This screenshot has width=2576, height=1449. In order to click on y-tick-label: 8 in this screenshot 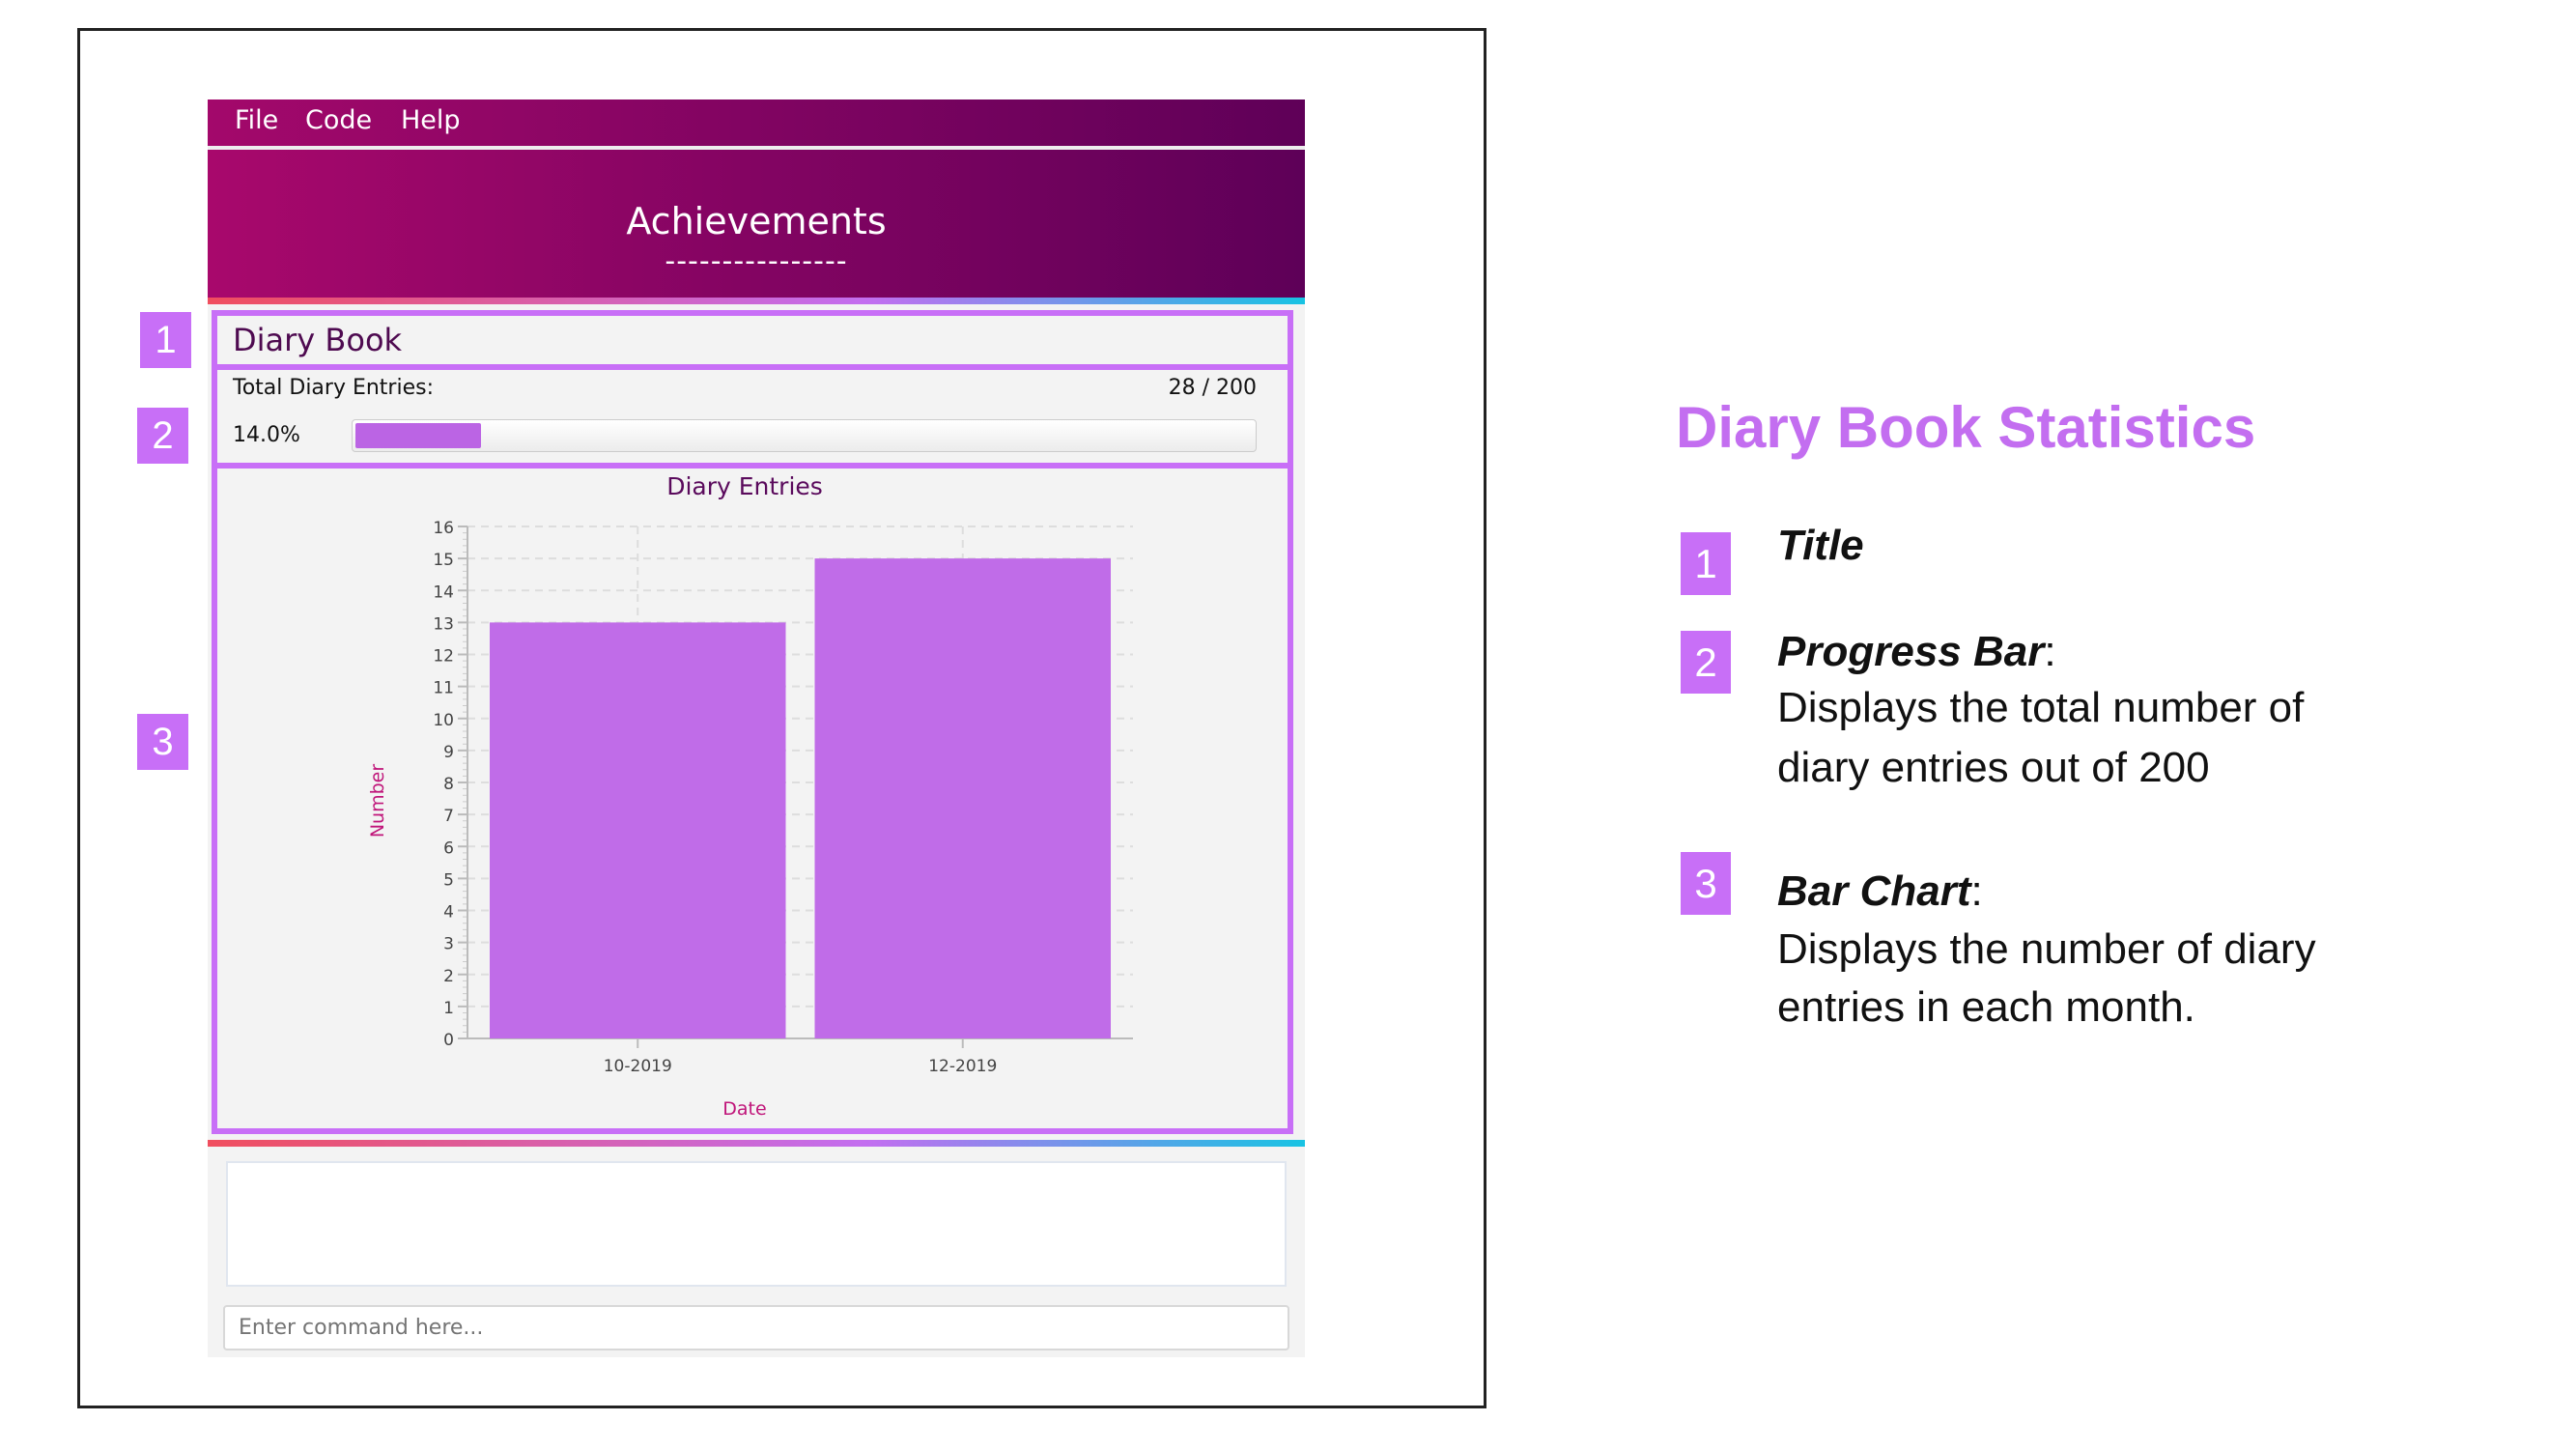, I will do `click(448, 784)`.